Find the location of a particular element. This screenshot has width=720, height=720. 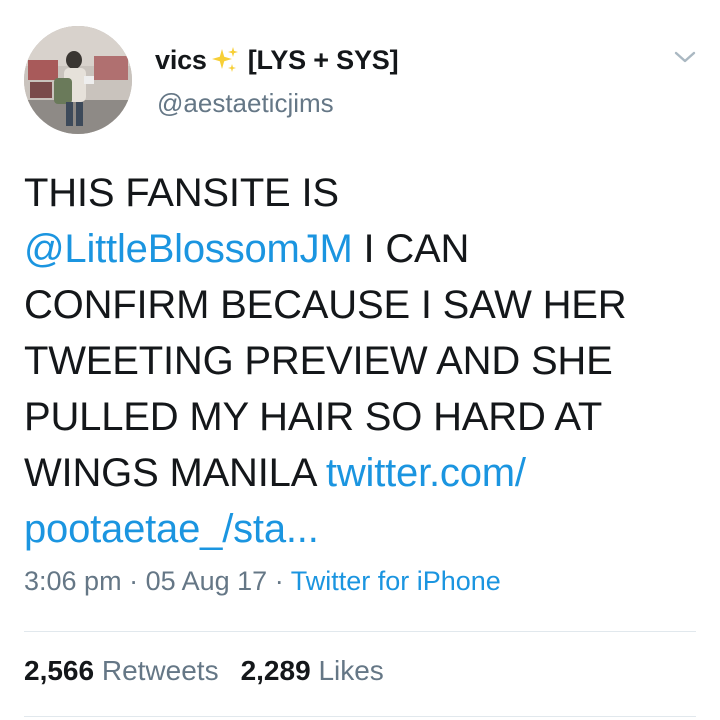

likes-count: 2,289 is located at coordinates (275, 670).